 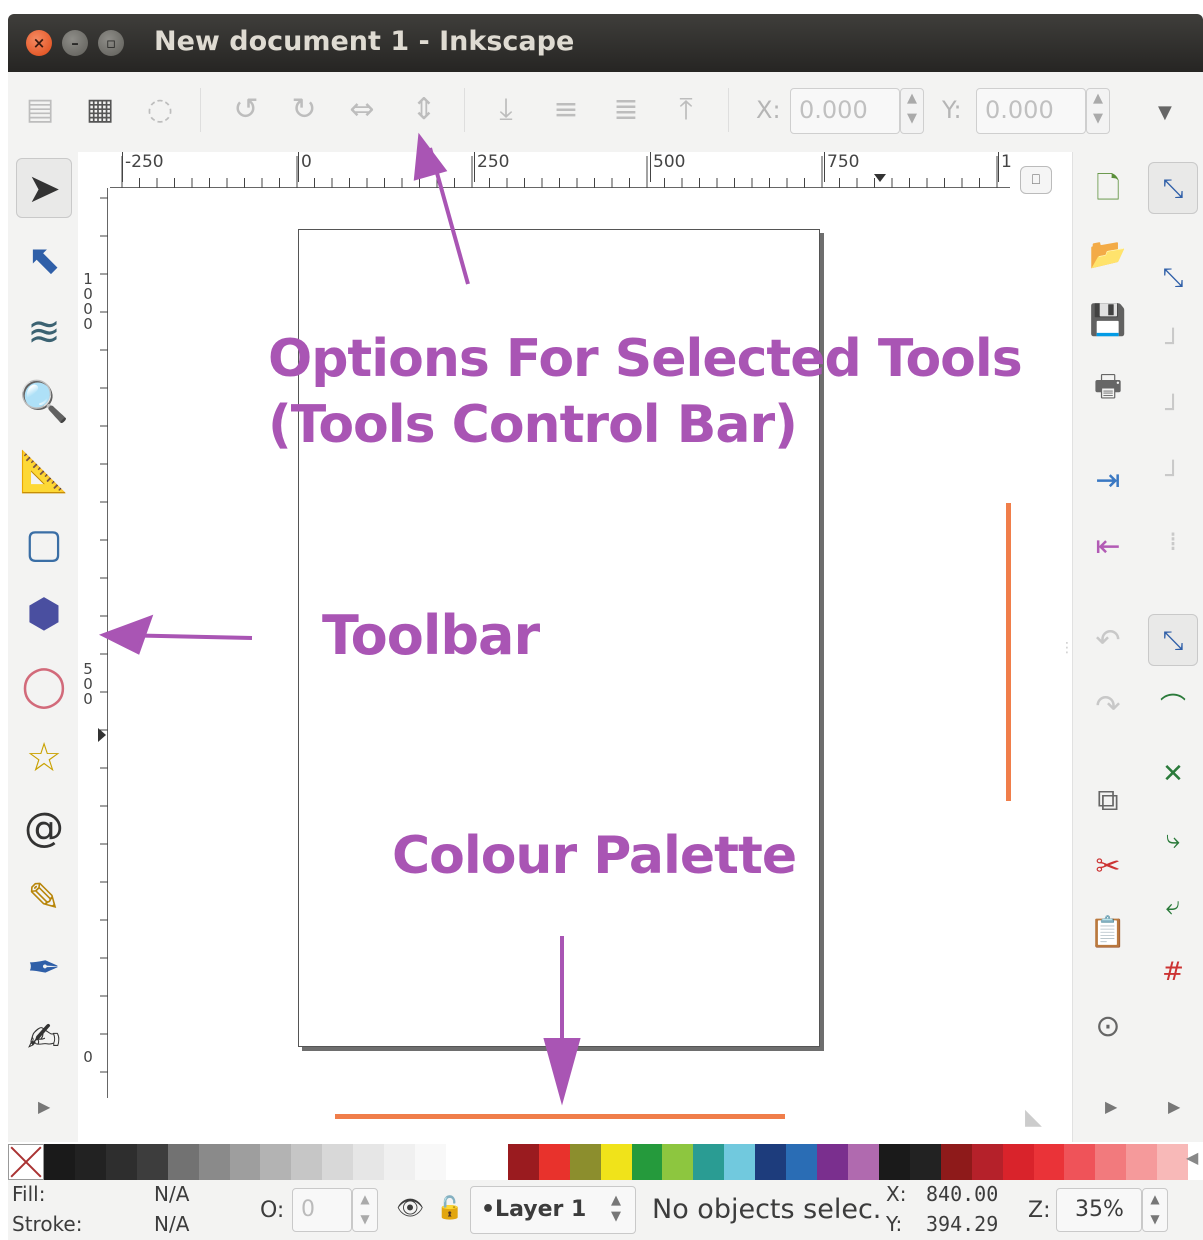 I want to click on horizontal-ruler: -250 0 250 500 750 1, so click(x=561, y=170).